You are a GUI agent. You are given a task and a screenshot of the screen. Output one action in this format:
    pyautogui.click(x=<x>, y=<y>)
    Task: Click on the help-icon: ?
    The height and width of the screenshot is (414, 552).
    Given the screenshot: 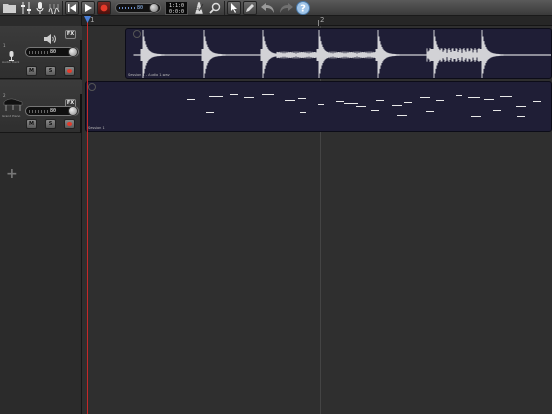 What is the action you would take?
    pyautogui.click(x=302, y=8)
    